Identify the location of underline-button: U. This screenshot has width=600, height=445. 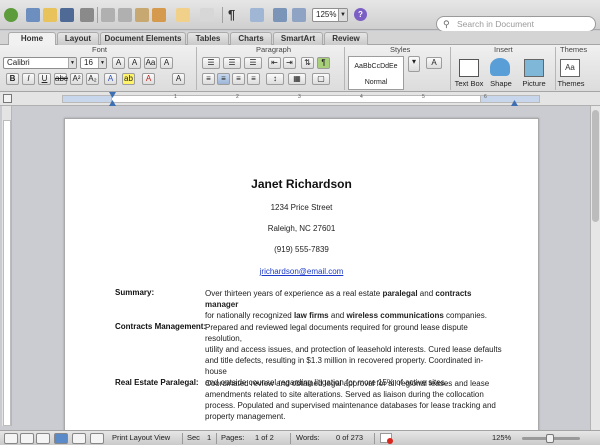
(44, 79).